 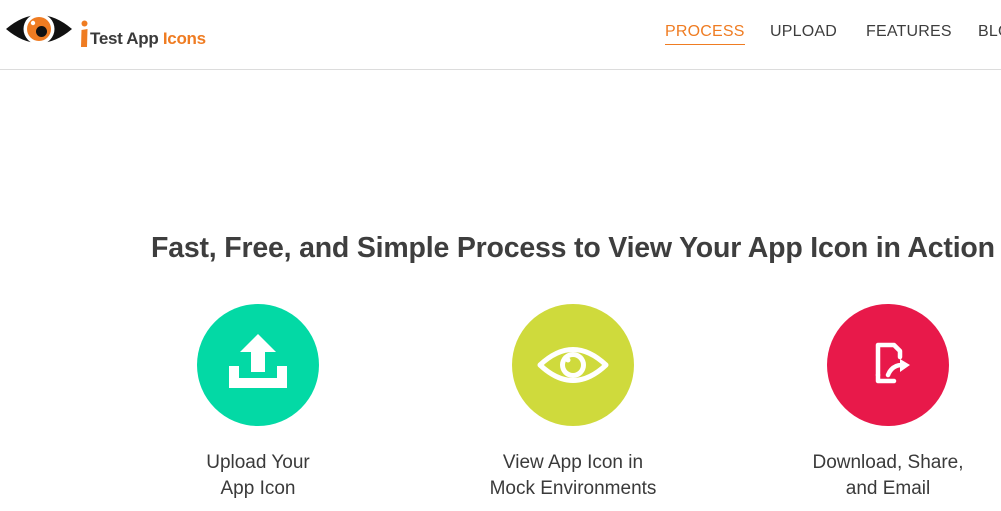 What do you see at coordinates (124, 38) in the screenshot?
I see `logo-text-dark: Test App` at bounding box center [124, 38].